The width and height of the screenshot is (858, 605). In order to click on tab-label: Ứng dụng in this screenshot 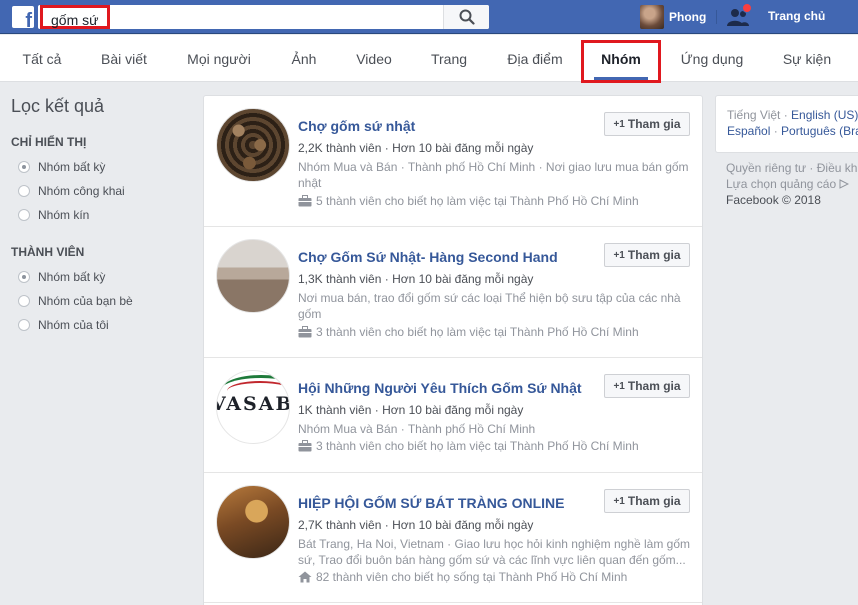, I will do `click(712, 59)`.